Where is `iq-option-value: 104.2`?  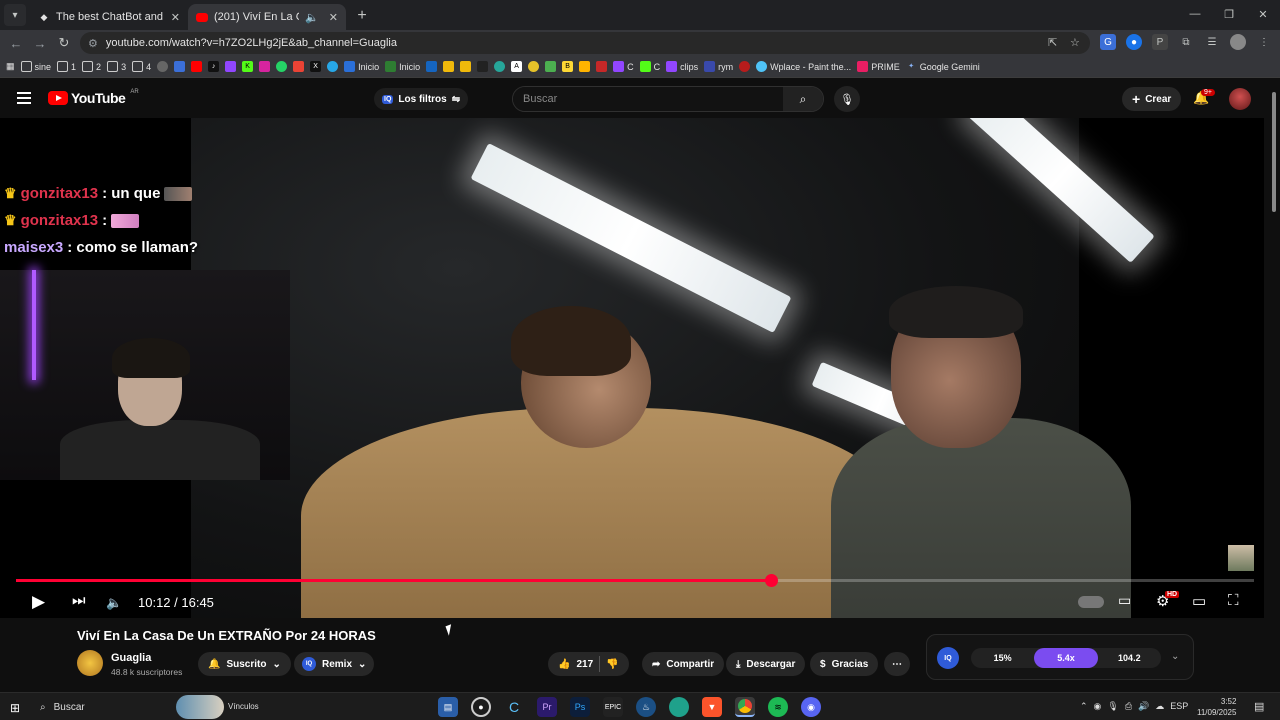
iq-option-value: 104.2 is located at coordinates (1129, 658).